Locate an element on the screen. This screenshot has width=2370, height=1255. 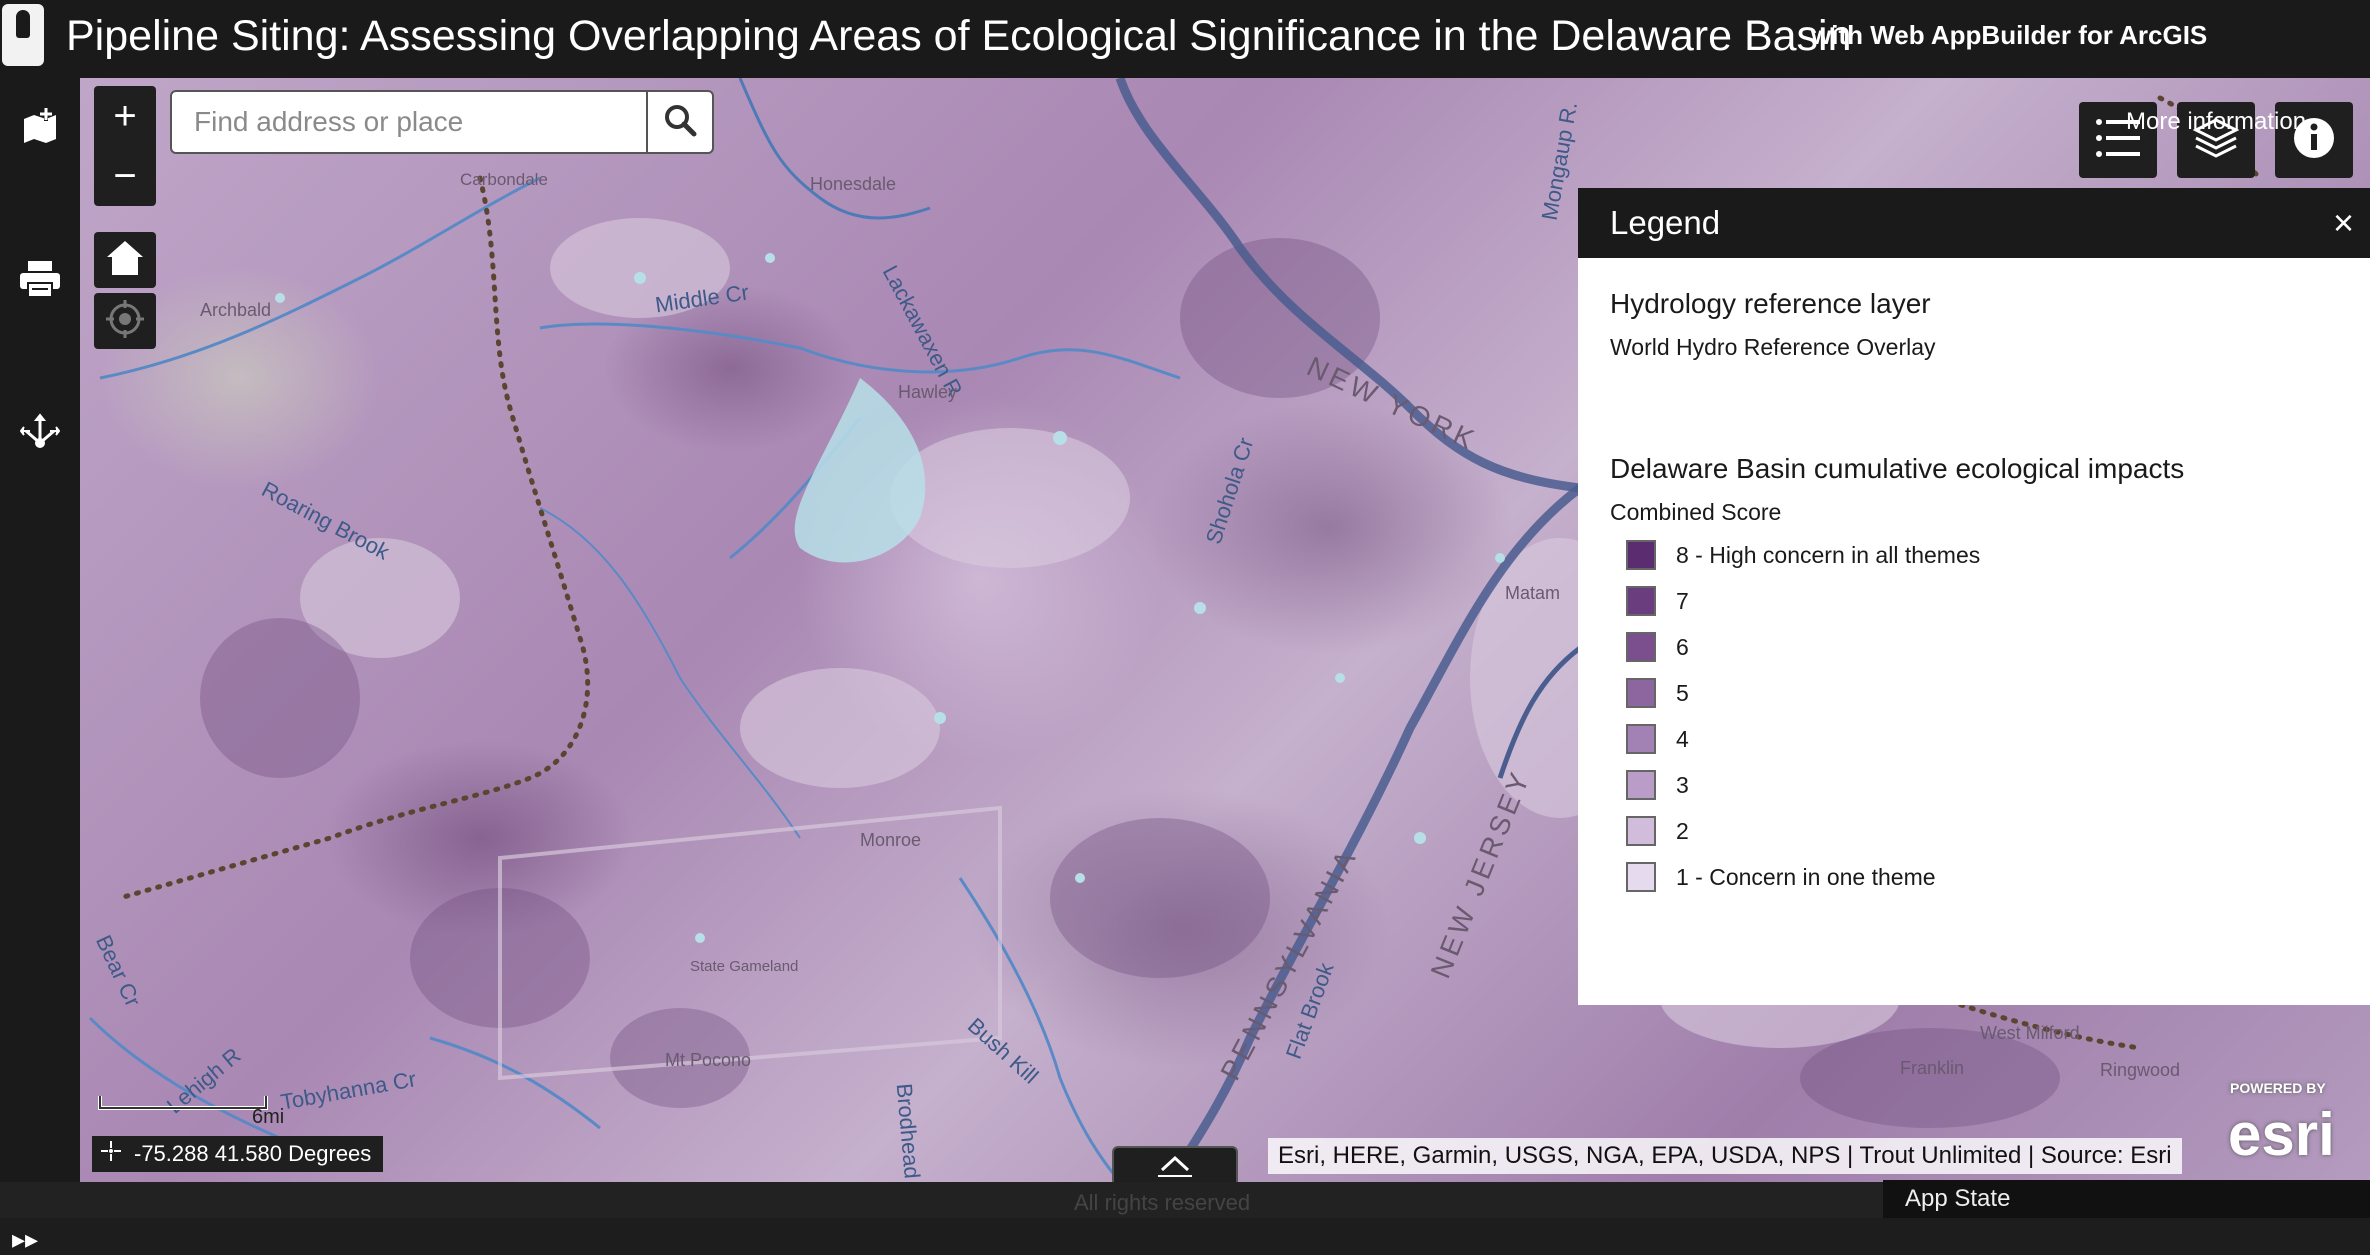
chevron-up-icon is located at coordinates (1175, 1166).